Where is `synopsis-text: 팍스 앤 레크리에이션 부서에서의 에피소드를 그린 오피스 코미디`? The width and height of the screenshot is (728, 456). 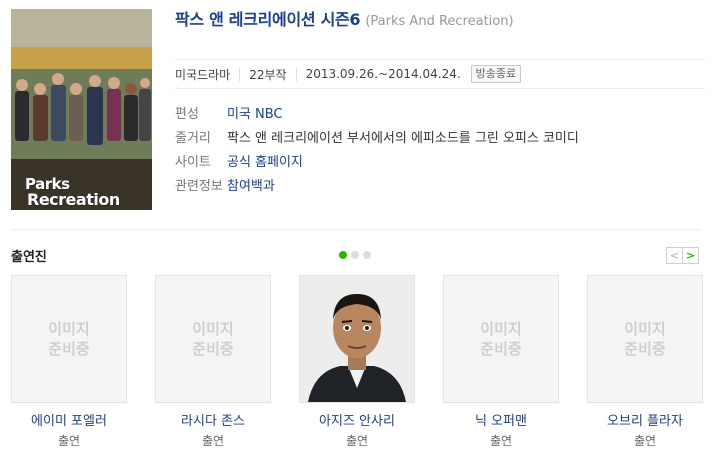
synopsis-text: 팍스 앤 레크리에이션 부서에서의 에피소드를 그린 오피스 코미디 is located at coordinates (403, 138).